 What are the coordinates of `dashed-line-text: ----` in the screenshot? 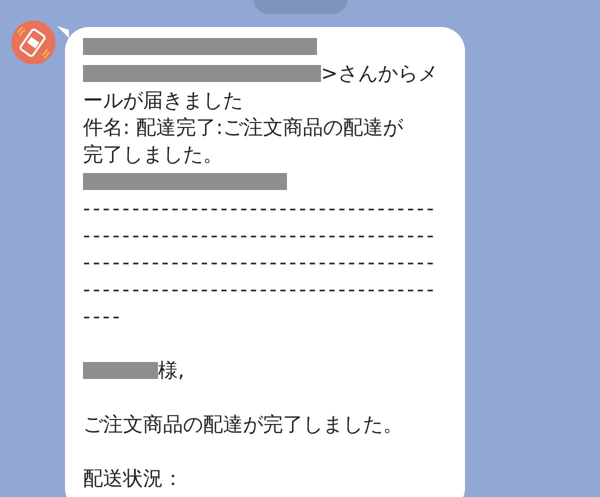 It's located at (102, 316).